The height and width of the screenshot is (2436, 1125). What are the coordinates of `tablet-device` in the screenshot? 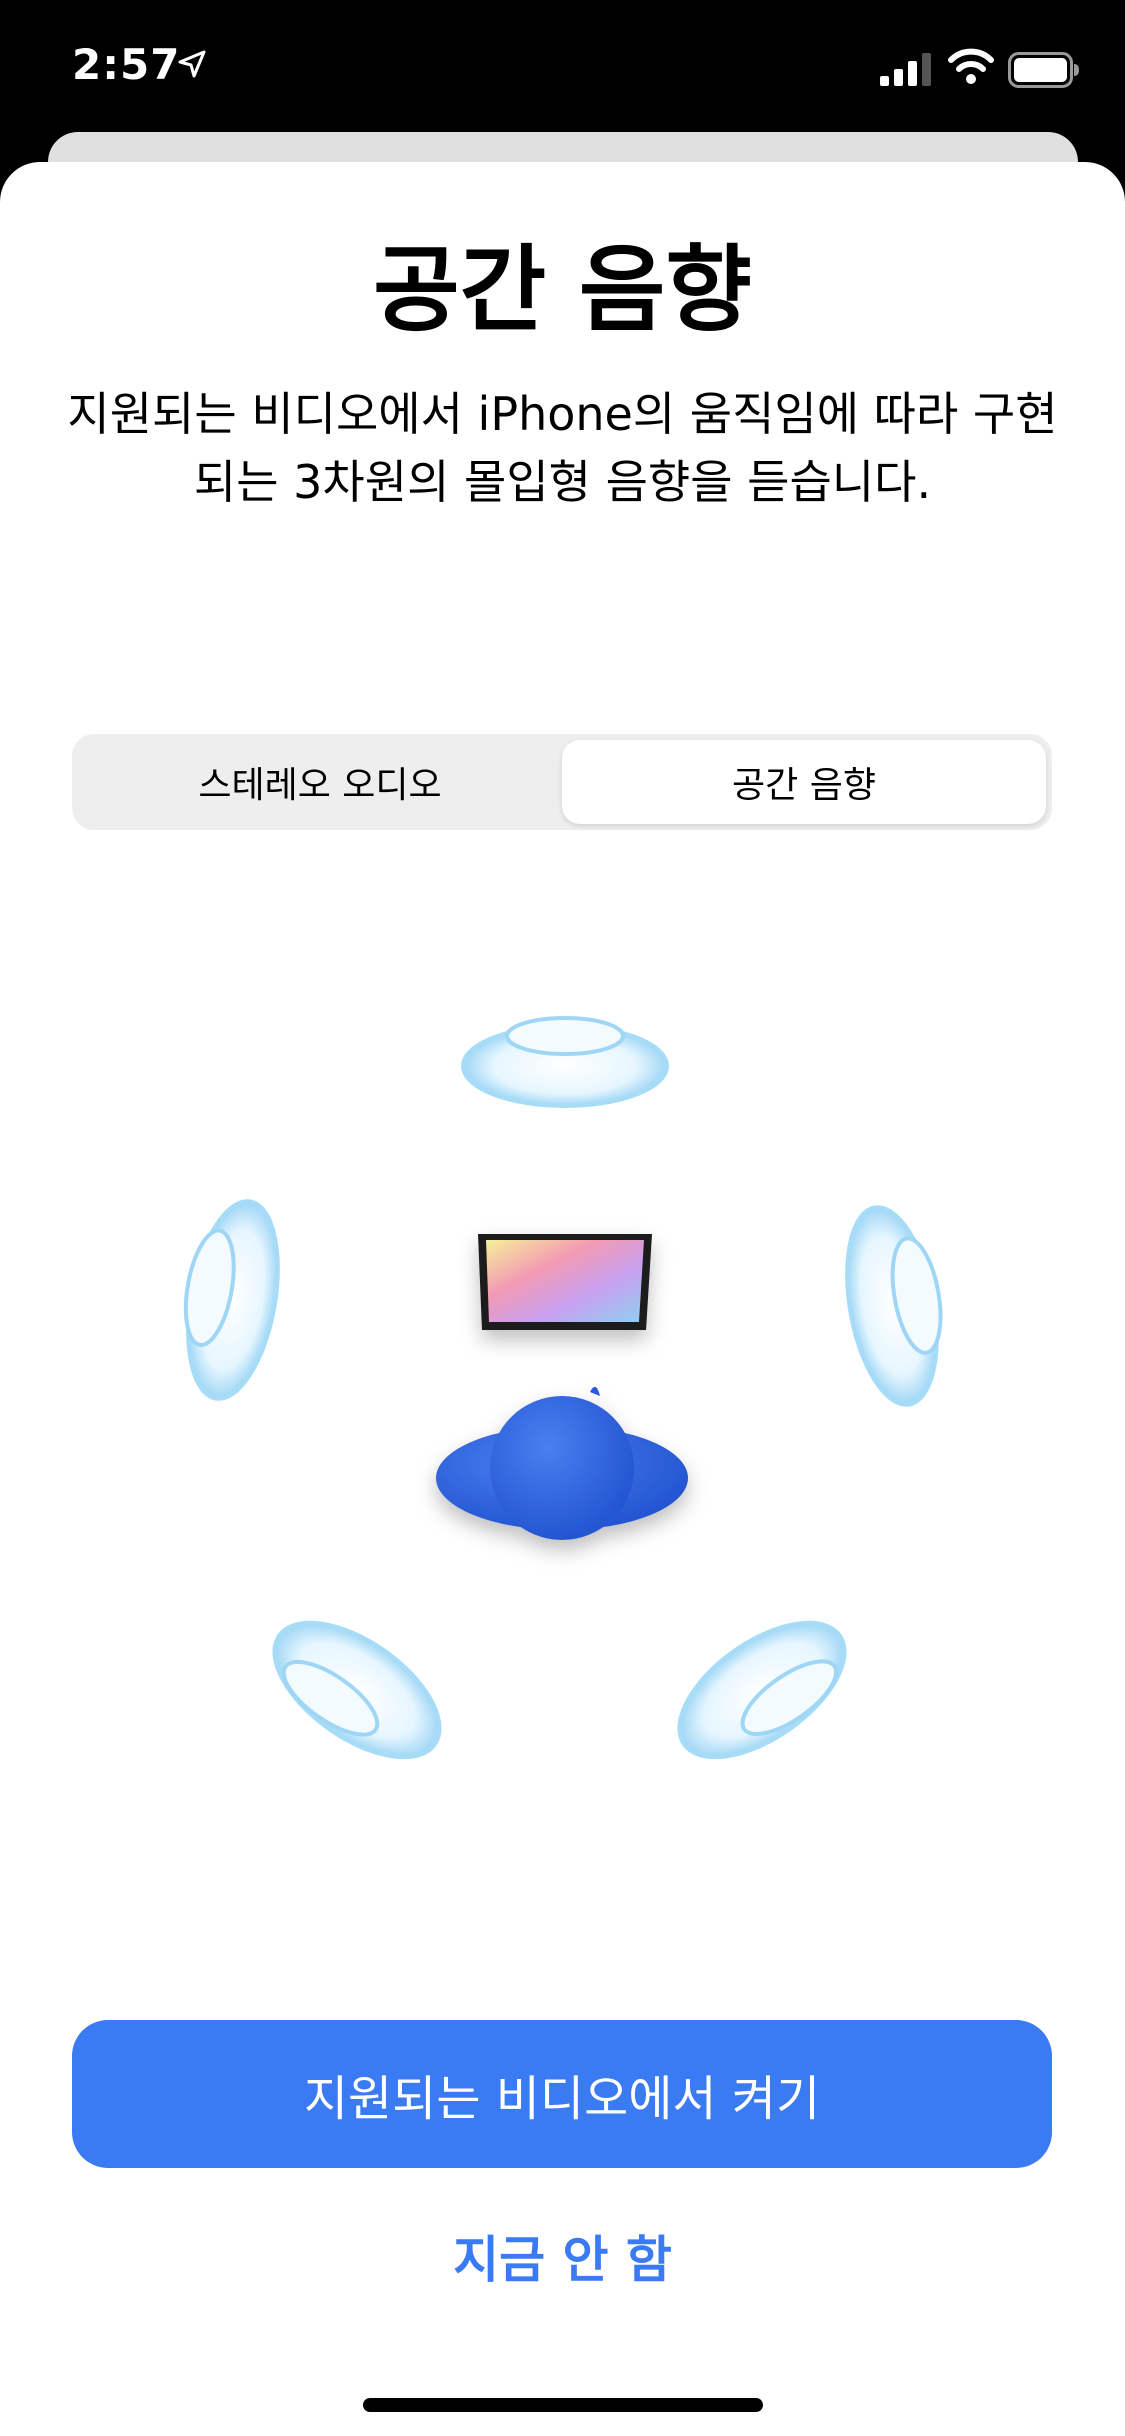 It's located at (565, 1282).